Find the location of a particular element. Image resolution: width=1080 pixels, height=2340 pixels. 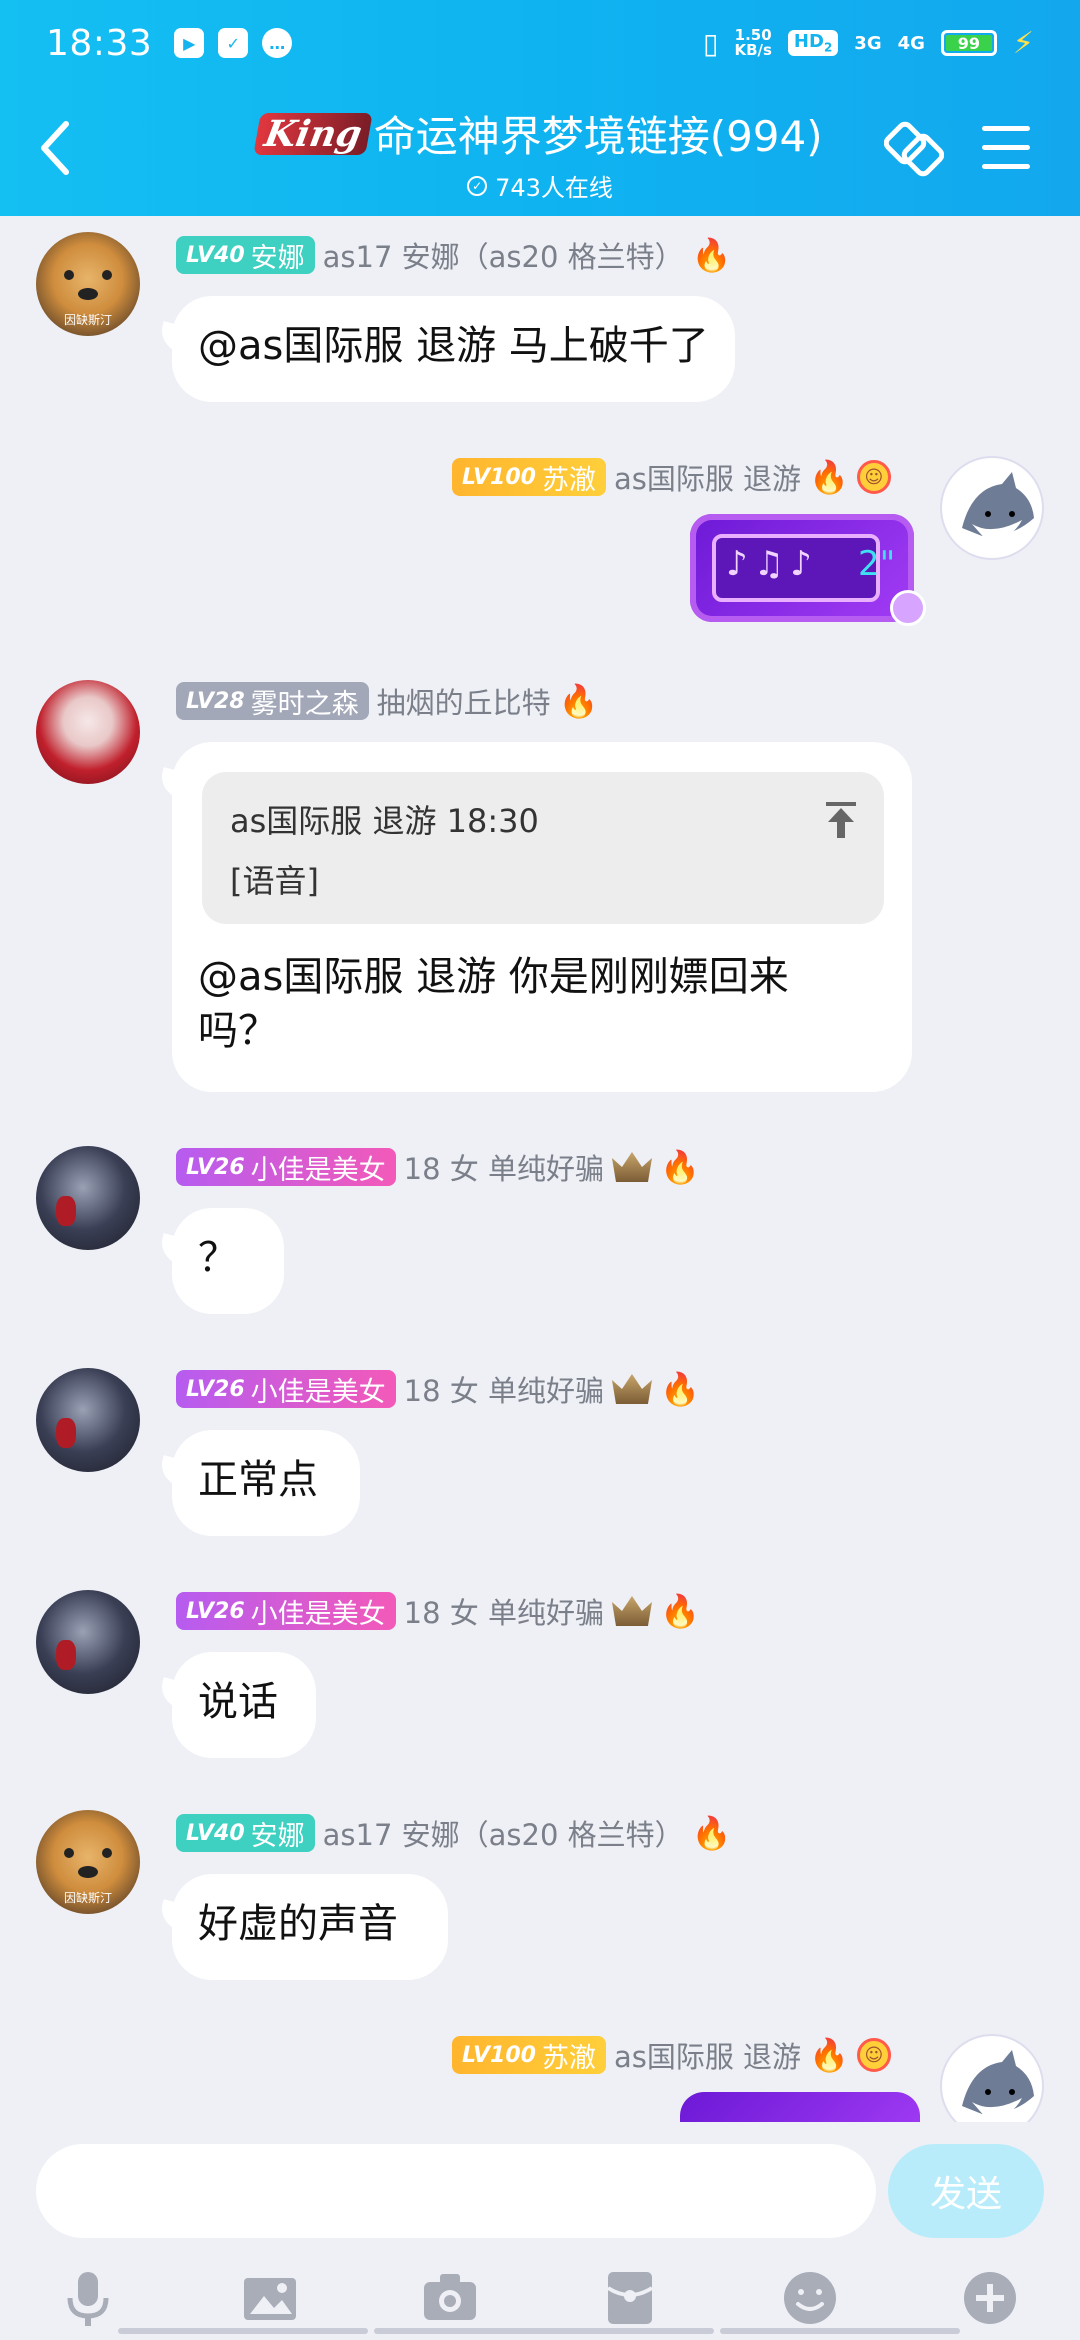

status-bar: 18:33 ▶ ✓ … ▯ 1.50 KB/s HD2 3G 4G 99 ⚡ is located at coordinates (540, 43).